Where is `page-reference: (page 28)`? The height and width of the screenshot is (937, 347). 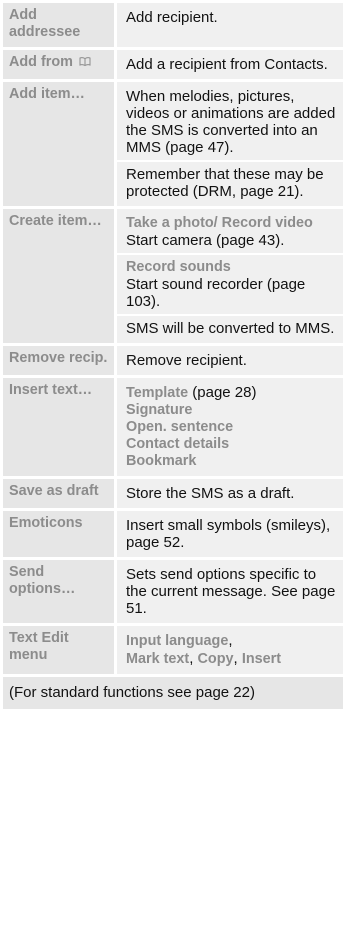
page-reference: (page 28) is located at coordinates (222, 392).